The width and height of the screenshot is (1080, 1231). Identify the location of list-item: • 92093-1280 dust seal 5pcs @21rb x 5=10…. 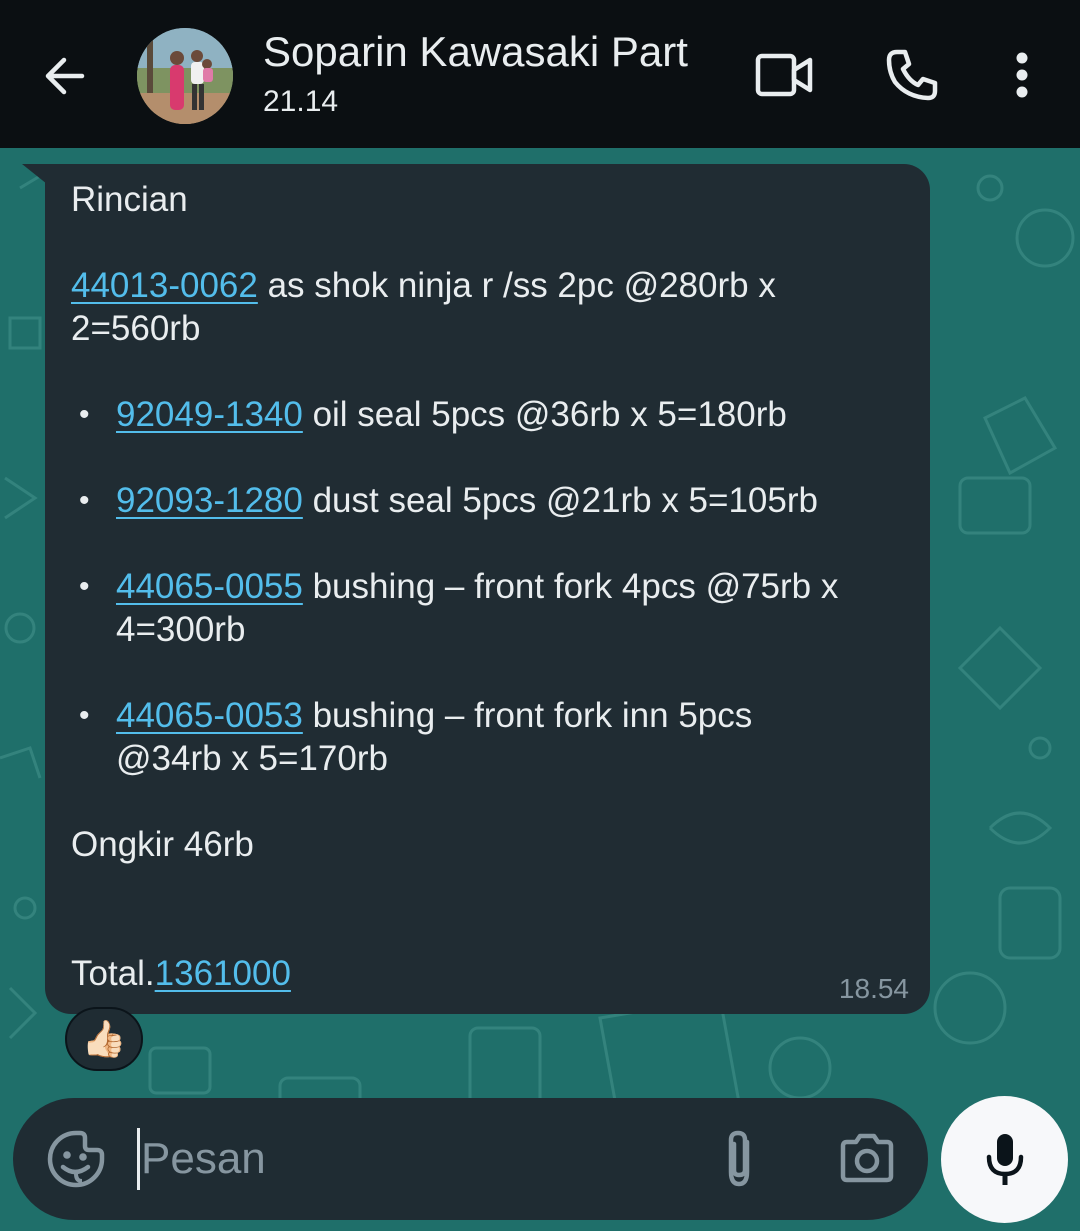
(485, 500).